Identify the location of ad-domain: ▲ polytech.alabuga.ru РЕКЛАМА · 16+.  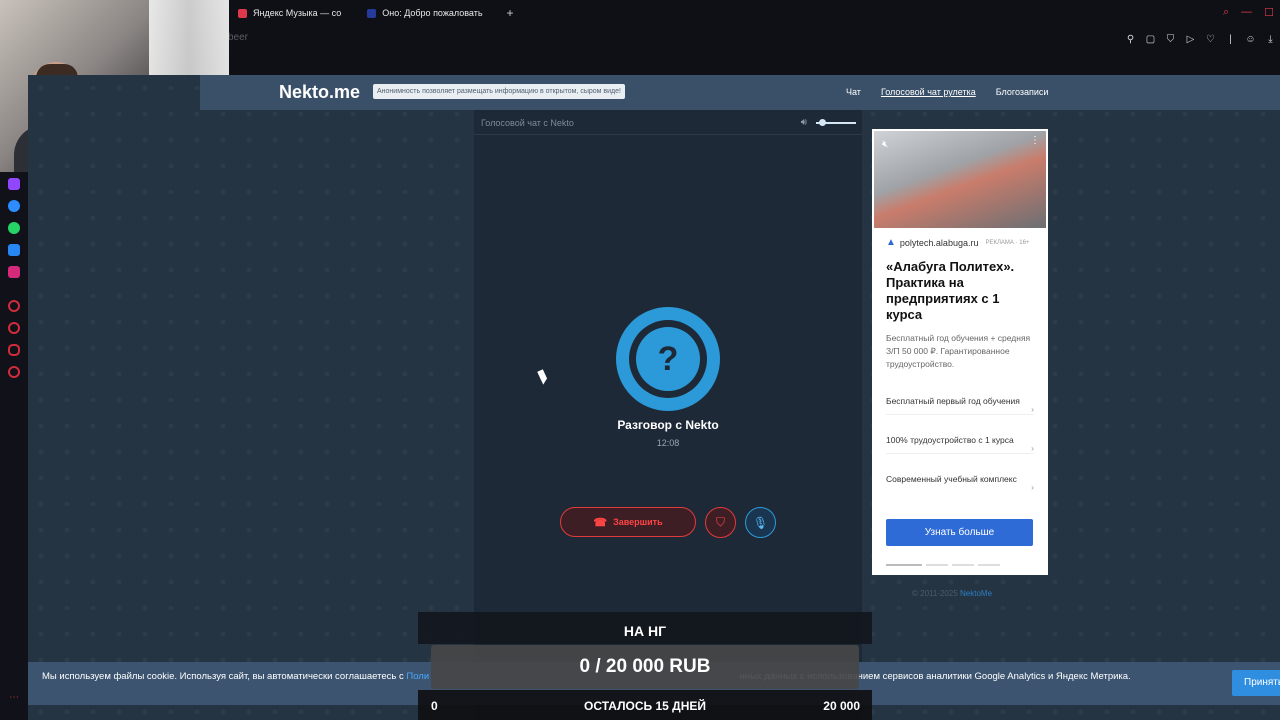
(957, 242).